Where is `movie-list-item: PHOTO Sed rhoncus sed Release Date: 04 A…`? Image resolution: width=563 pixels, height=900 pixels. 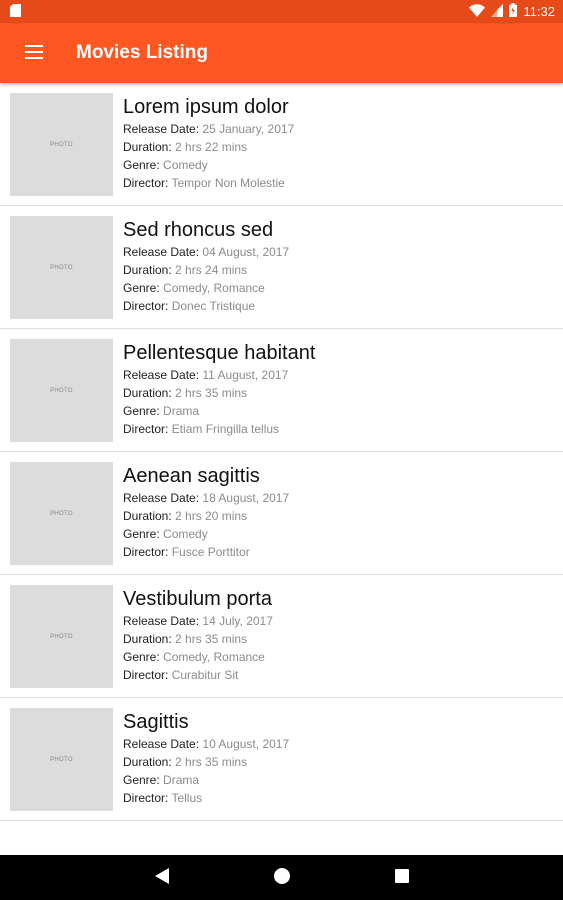
movie-list-item: PHOTO Sed rhoncus sed Release Date: 04 A… is located at coordinates (281, 267).